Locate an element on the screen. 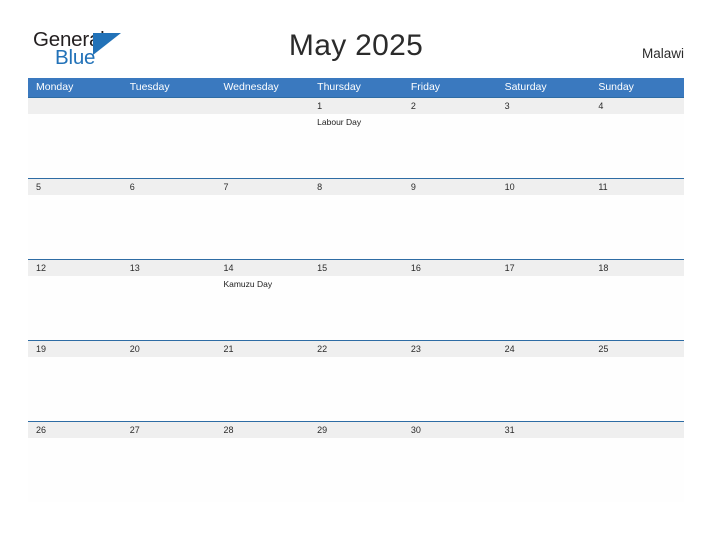 This screenshot has width=712, height=550. week-row: 1 2 3 4 Labour Day is located at coordinates (356, 137).